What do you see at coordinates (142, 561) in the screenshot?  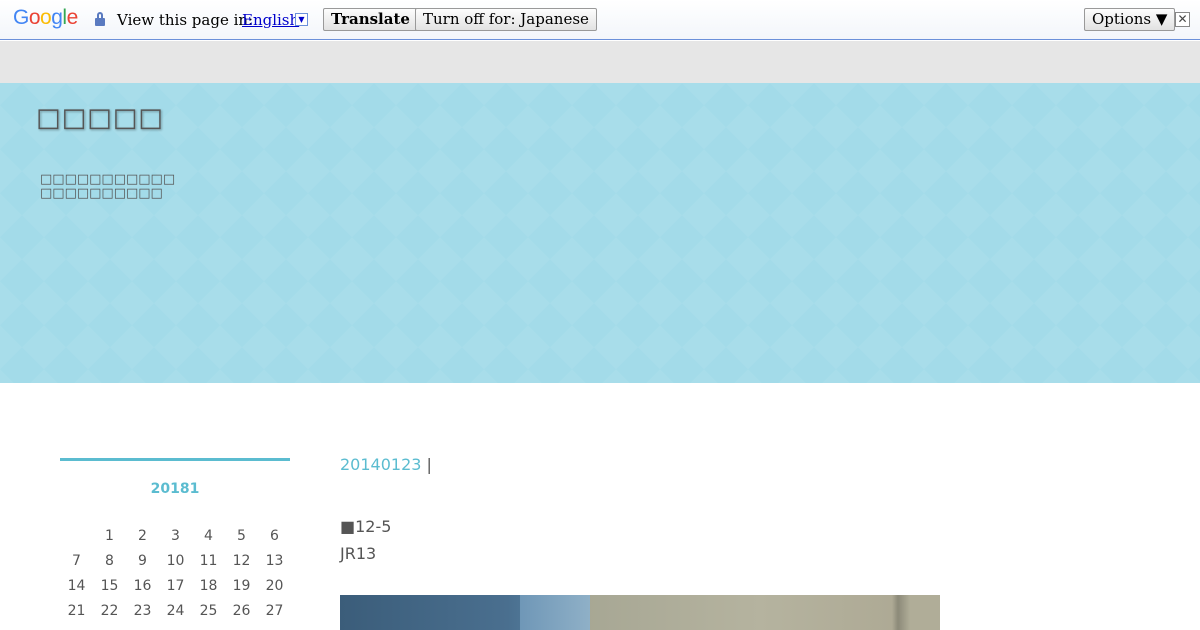 I see `calendar-day: 9` at bounding box center [142, 561].